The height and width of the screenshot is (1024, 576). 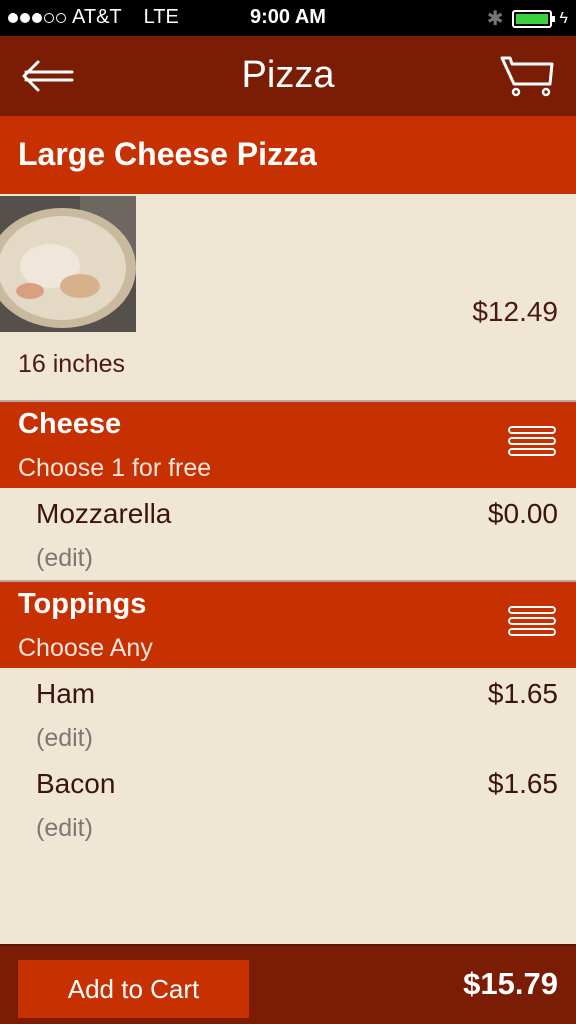 I want to click on option-name: Mozzarella, so click(x=104, y=513).